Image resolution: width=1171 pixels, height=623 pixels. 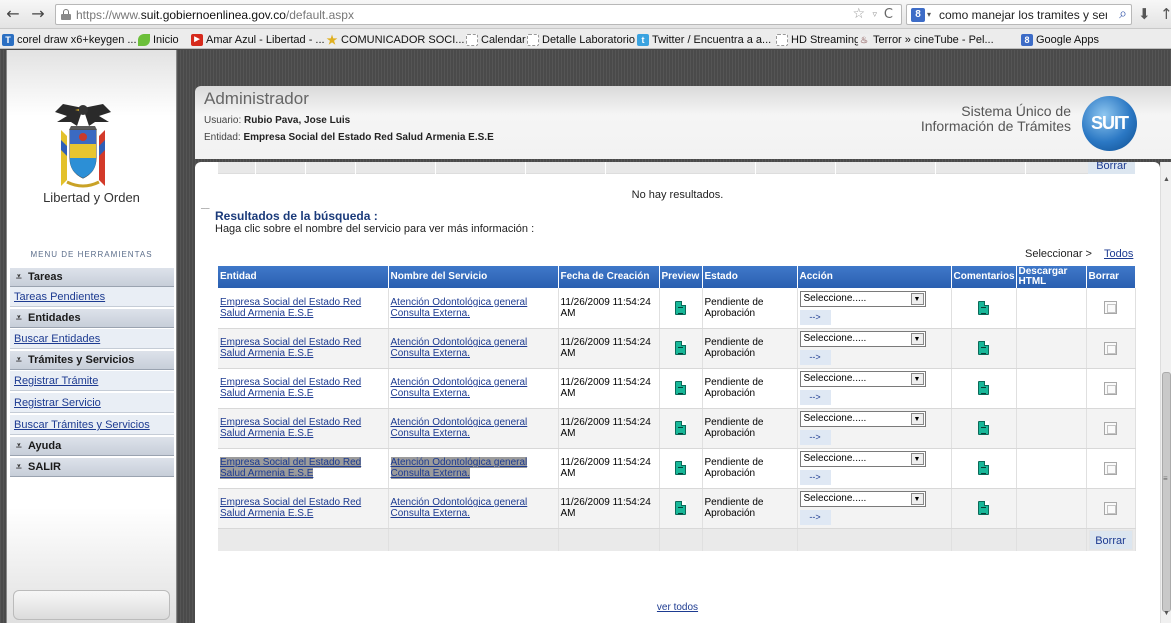 I want to click on menu-section-ayuda: ⩡ Ayuda, so click(x=92, y=446).